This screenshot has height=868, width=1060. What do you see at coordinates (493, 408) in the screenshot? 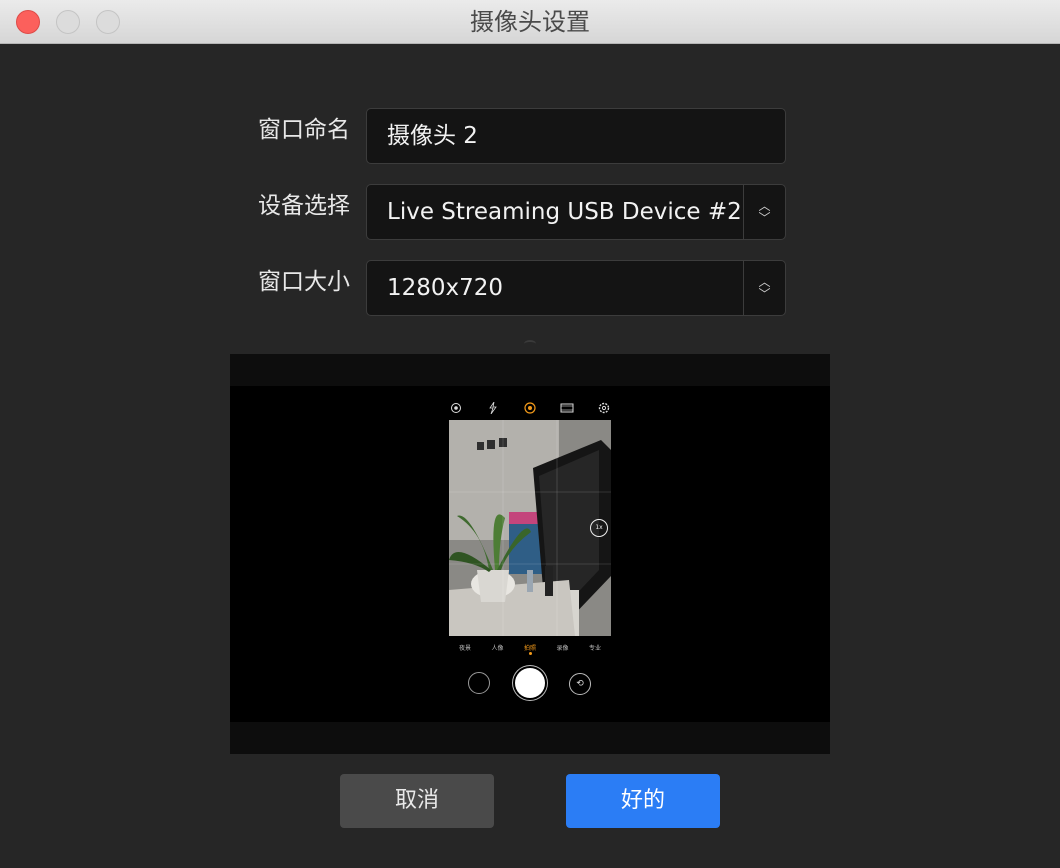
I see `flash-icon` at bounding box center [493, 408].